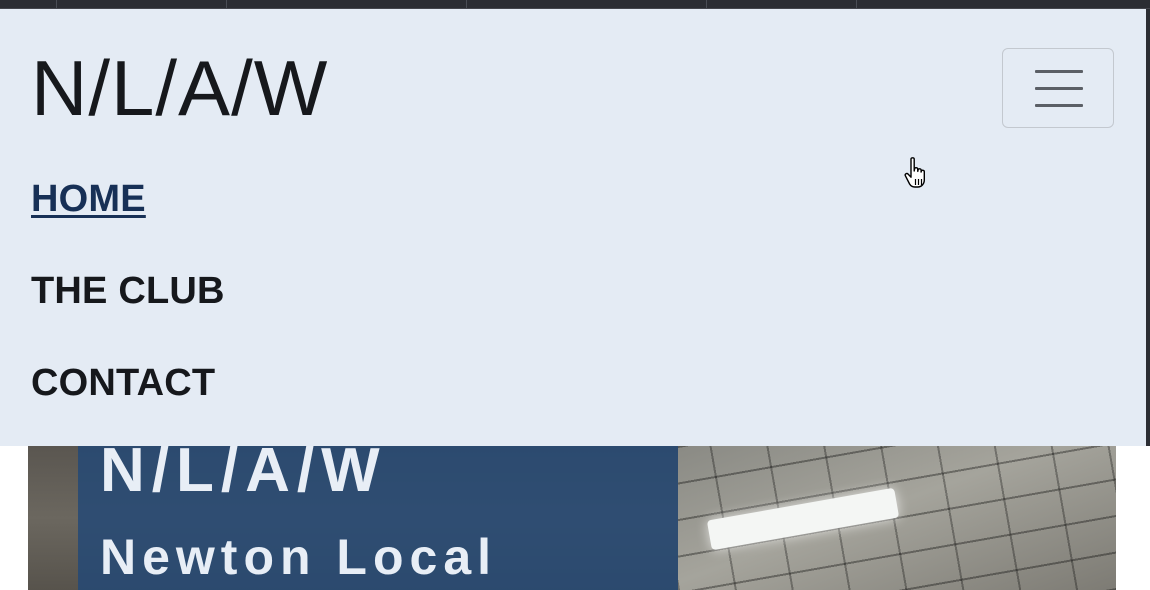 The width and height of the screenshot is (1150, 590). I want to click on hero-title: N/L/A/W, so click(243, 475).